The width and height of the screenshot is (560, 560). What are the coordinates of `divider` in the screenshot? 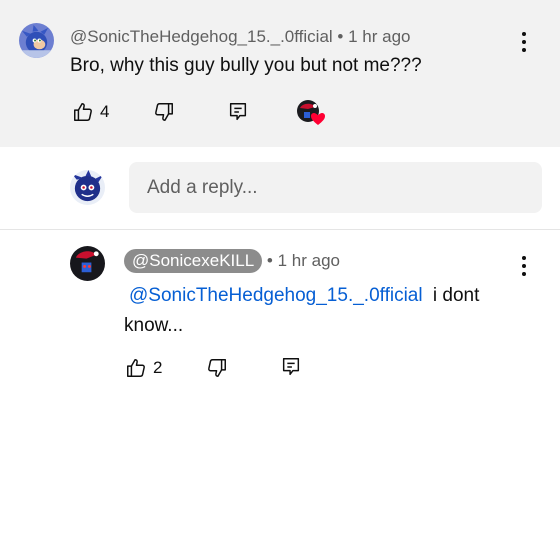 It's located at (280, 229).